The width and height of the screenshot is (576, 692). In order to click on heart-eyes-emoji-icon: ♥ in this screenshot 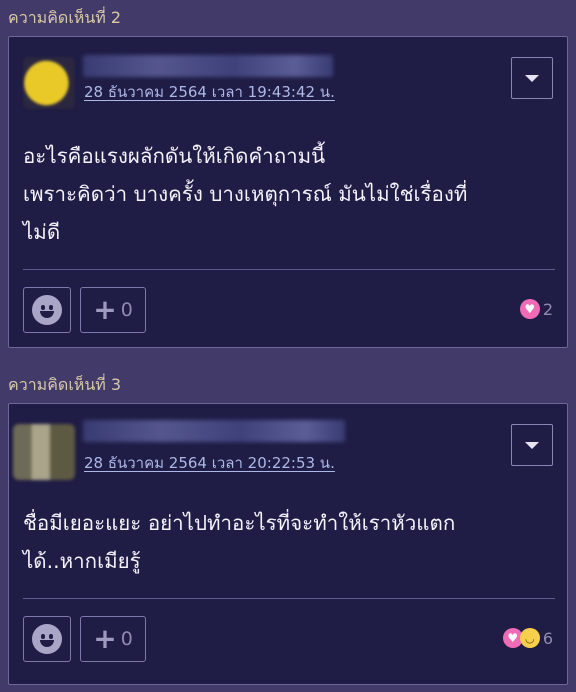, I will do `click(529, 309)`.